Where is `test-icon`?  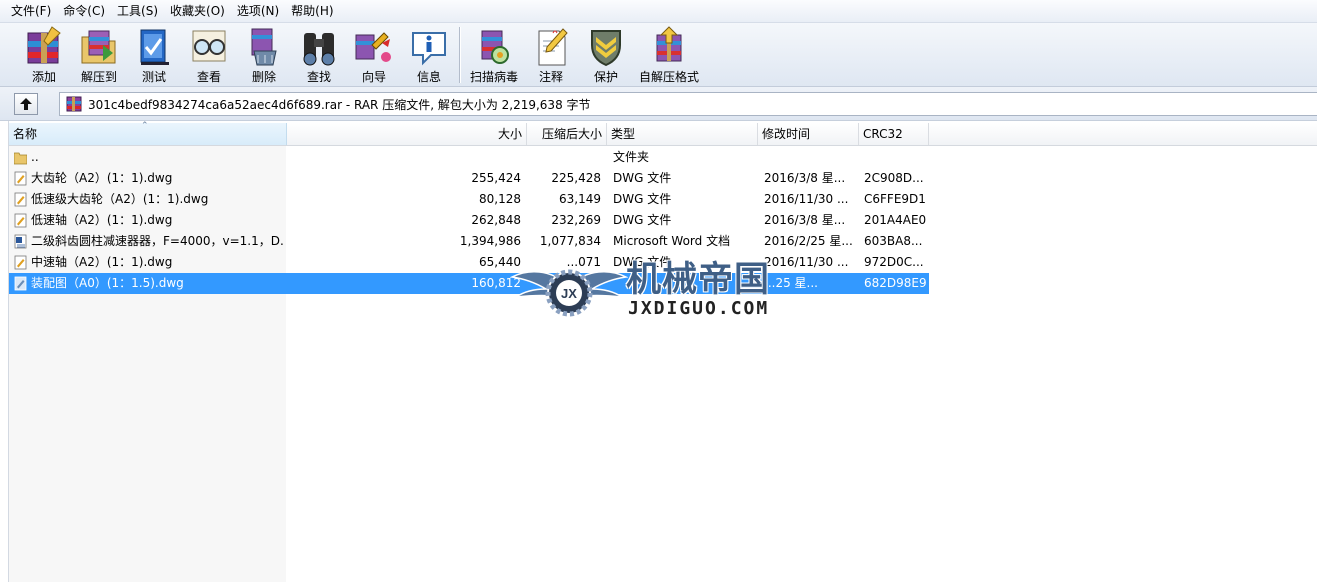 test-icon is located at coordinates (154, 47).